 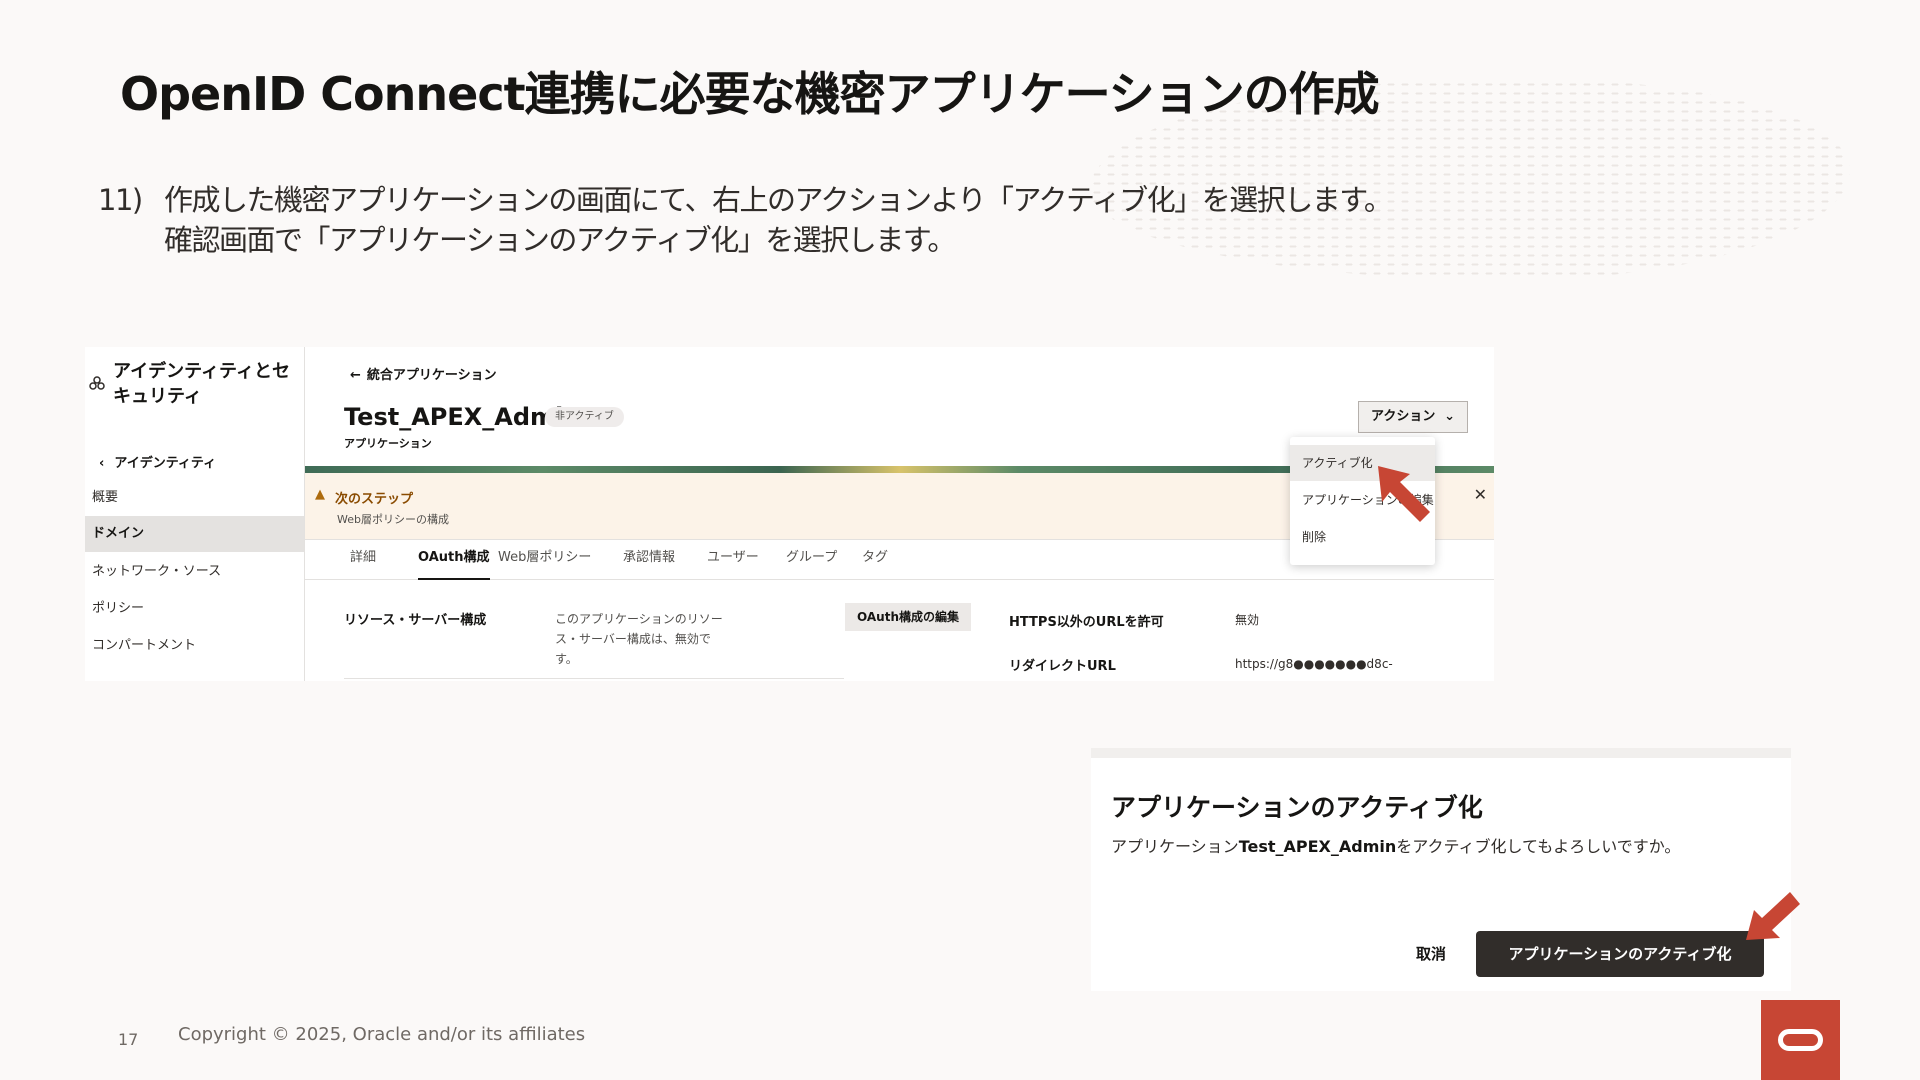 I want to click on sidebar-item-policies: ポリシー, so click(x=194, y=609).